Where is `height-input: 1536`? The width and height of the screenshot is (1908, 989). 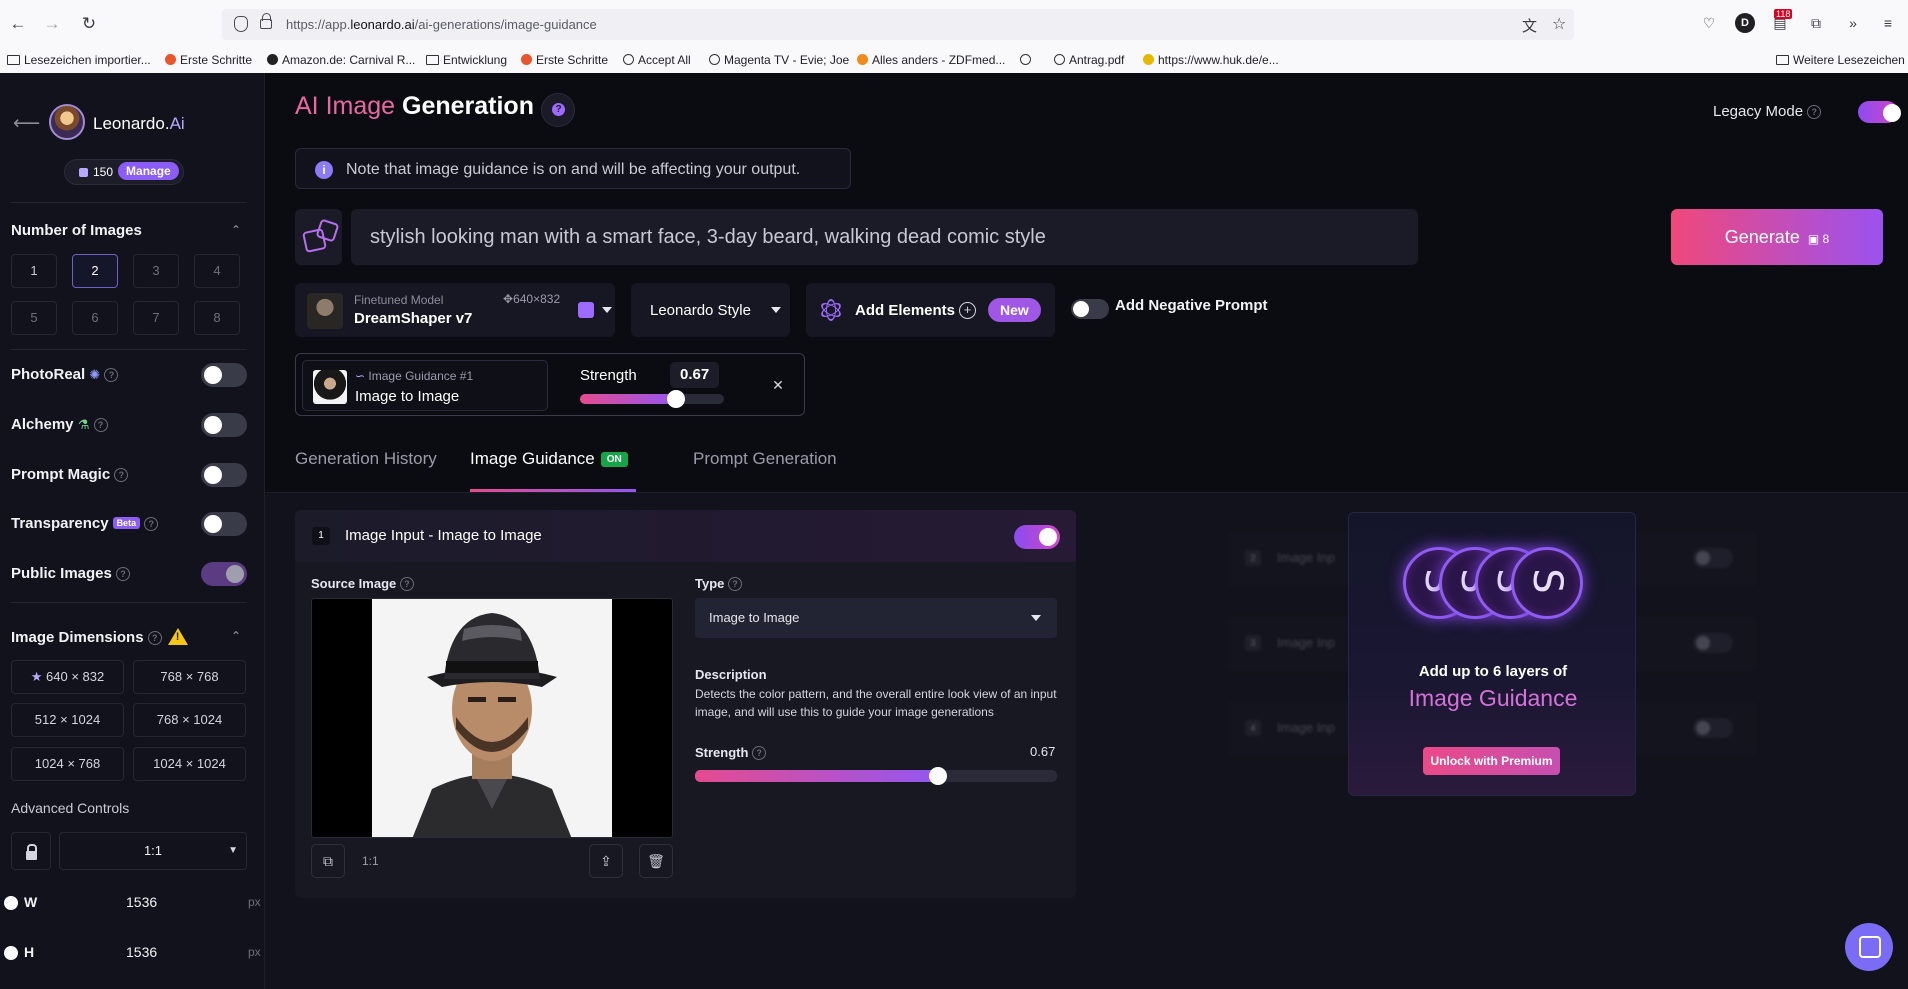
height-input: 1536 is located at coordinates (141, 952).